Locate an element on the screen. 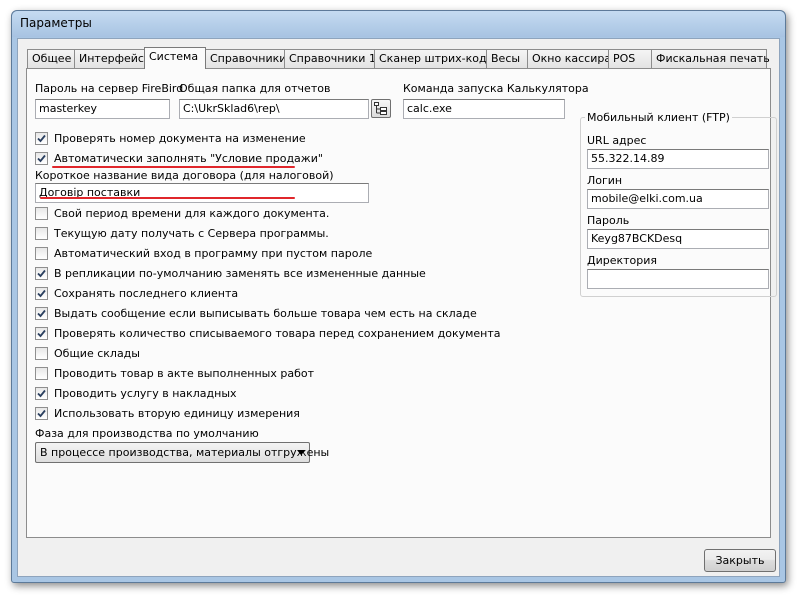  checkbox-label: Проверять номер документа на изменение is located at coordinates (180, 138).